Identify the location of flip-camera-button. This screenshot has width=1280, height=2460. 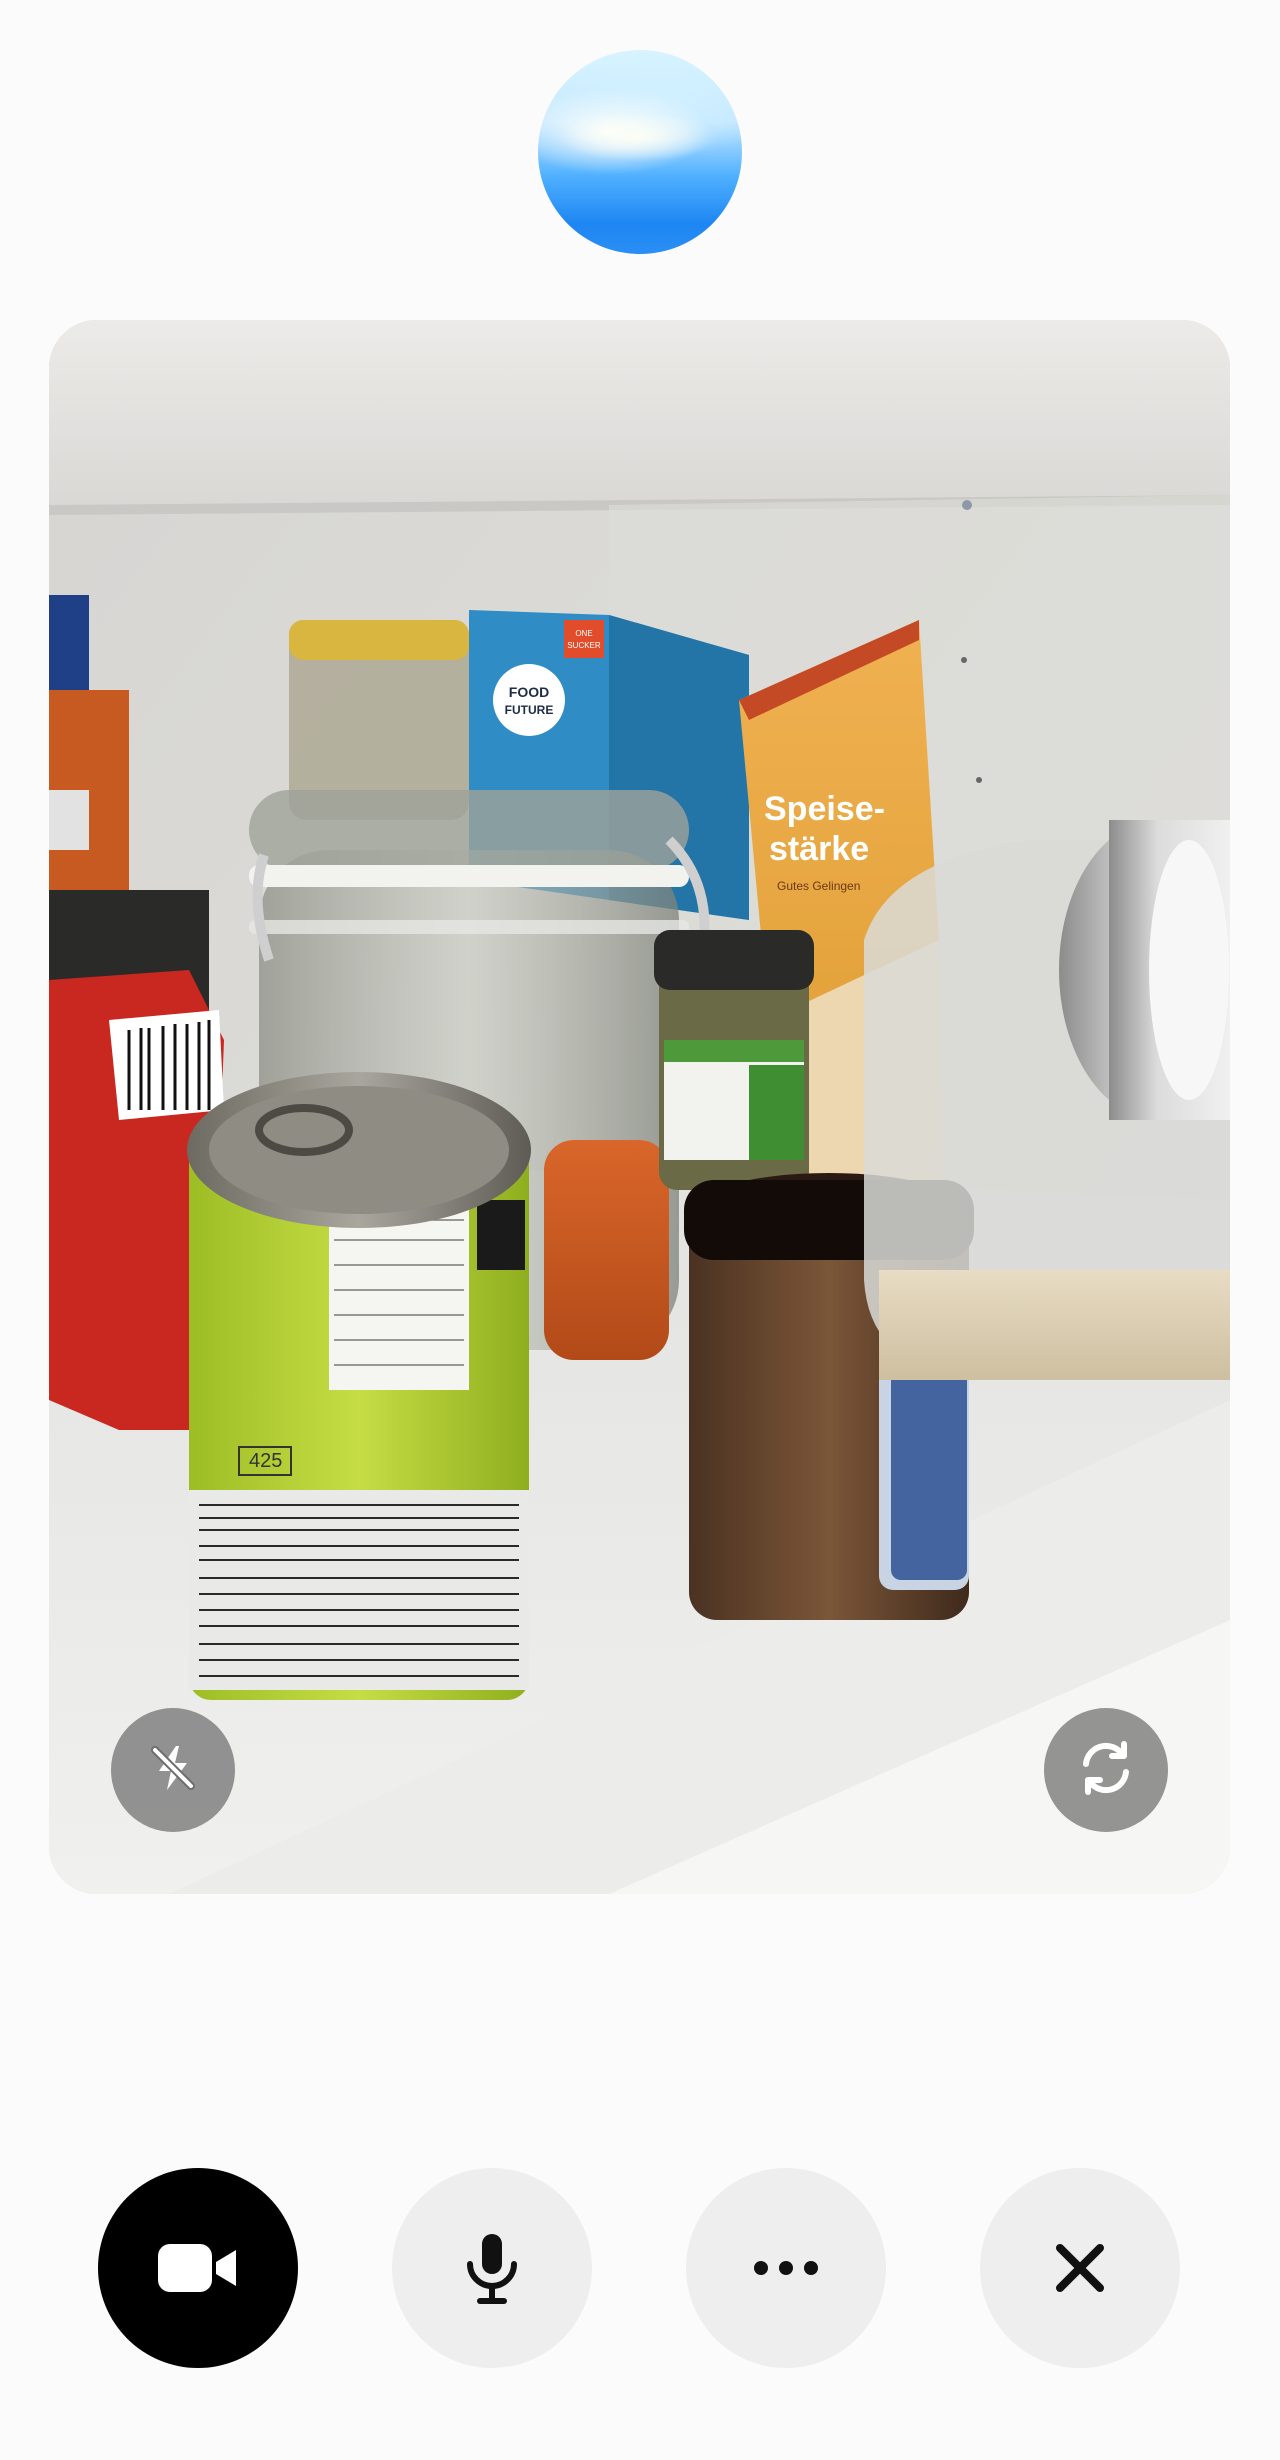
(1106, 1770).